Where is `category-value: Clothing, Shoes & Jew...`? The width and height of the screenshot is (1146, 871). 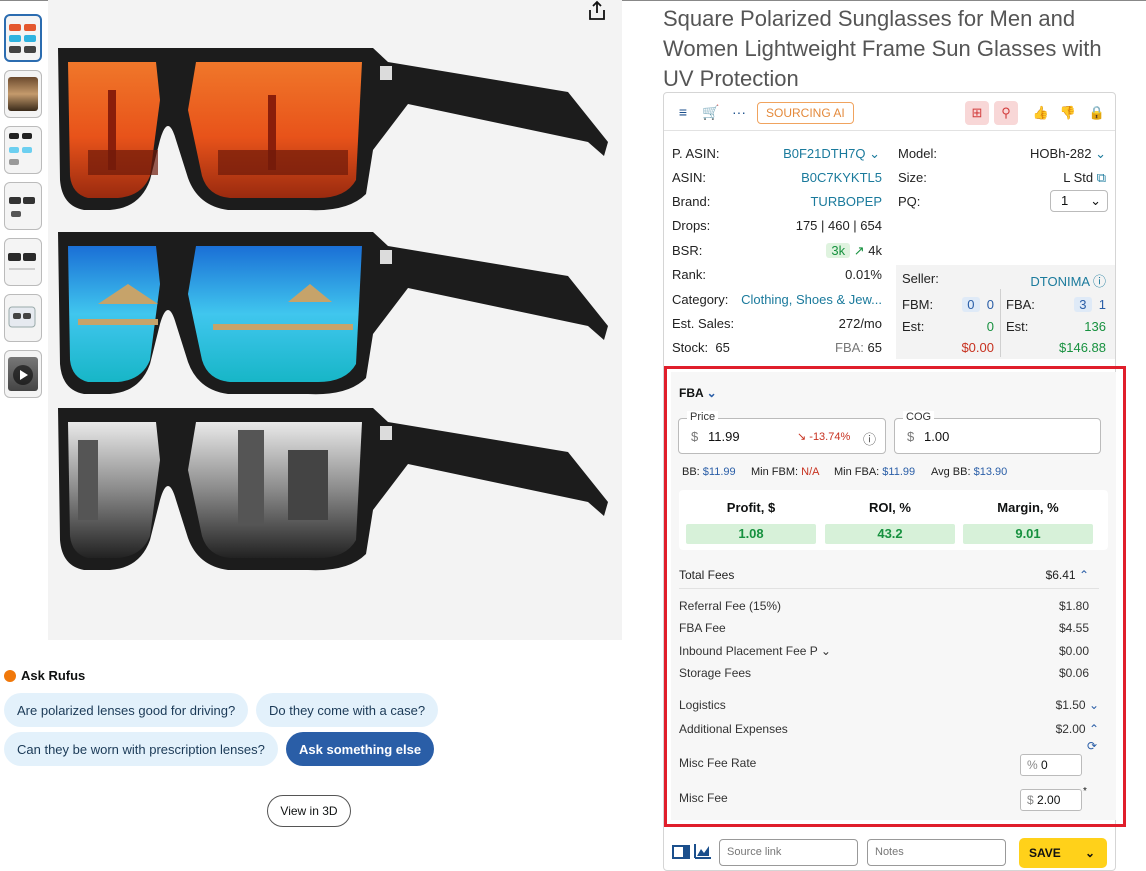 category-value: Clothing, Shoes & Jew... is located at coordinates (807, 299).